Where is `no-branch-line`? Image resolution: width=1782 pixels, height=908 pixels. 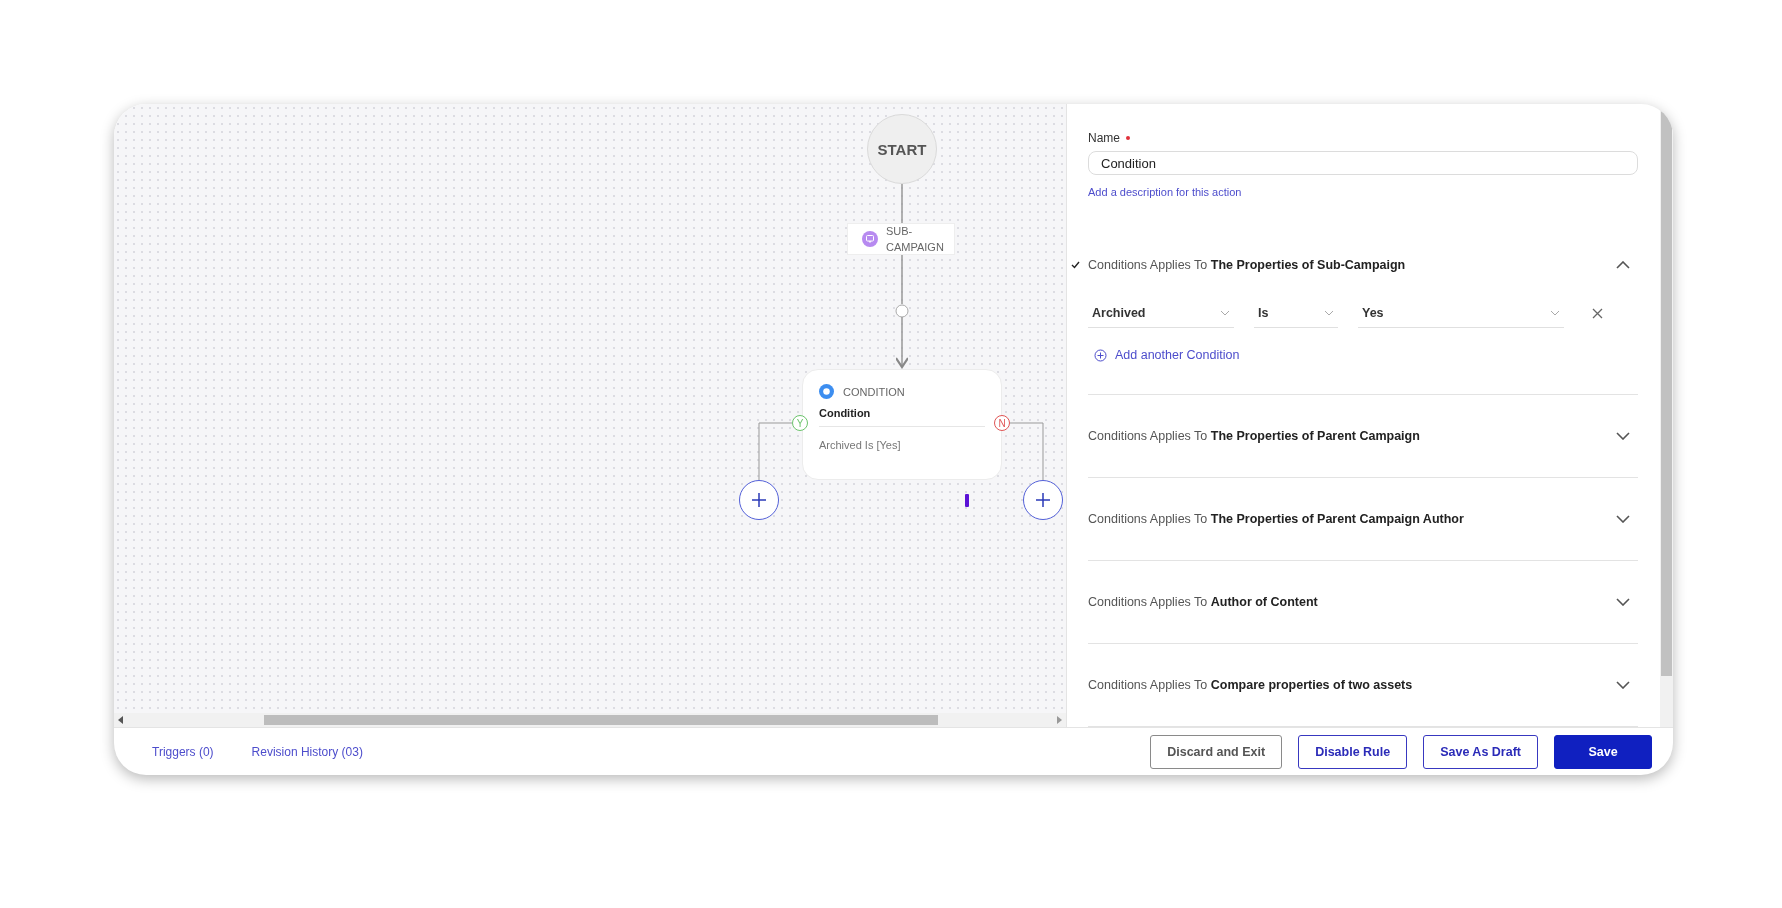
no-branch-line is located at coordinates (1026, 451).